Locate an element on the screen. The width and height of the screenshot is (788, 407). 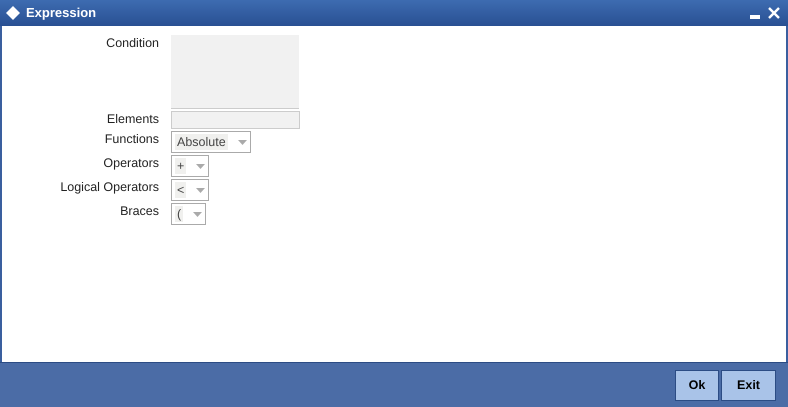
window-title: Expression is located at coordinates (61, 13).